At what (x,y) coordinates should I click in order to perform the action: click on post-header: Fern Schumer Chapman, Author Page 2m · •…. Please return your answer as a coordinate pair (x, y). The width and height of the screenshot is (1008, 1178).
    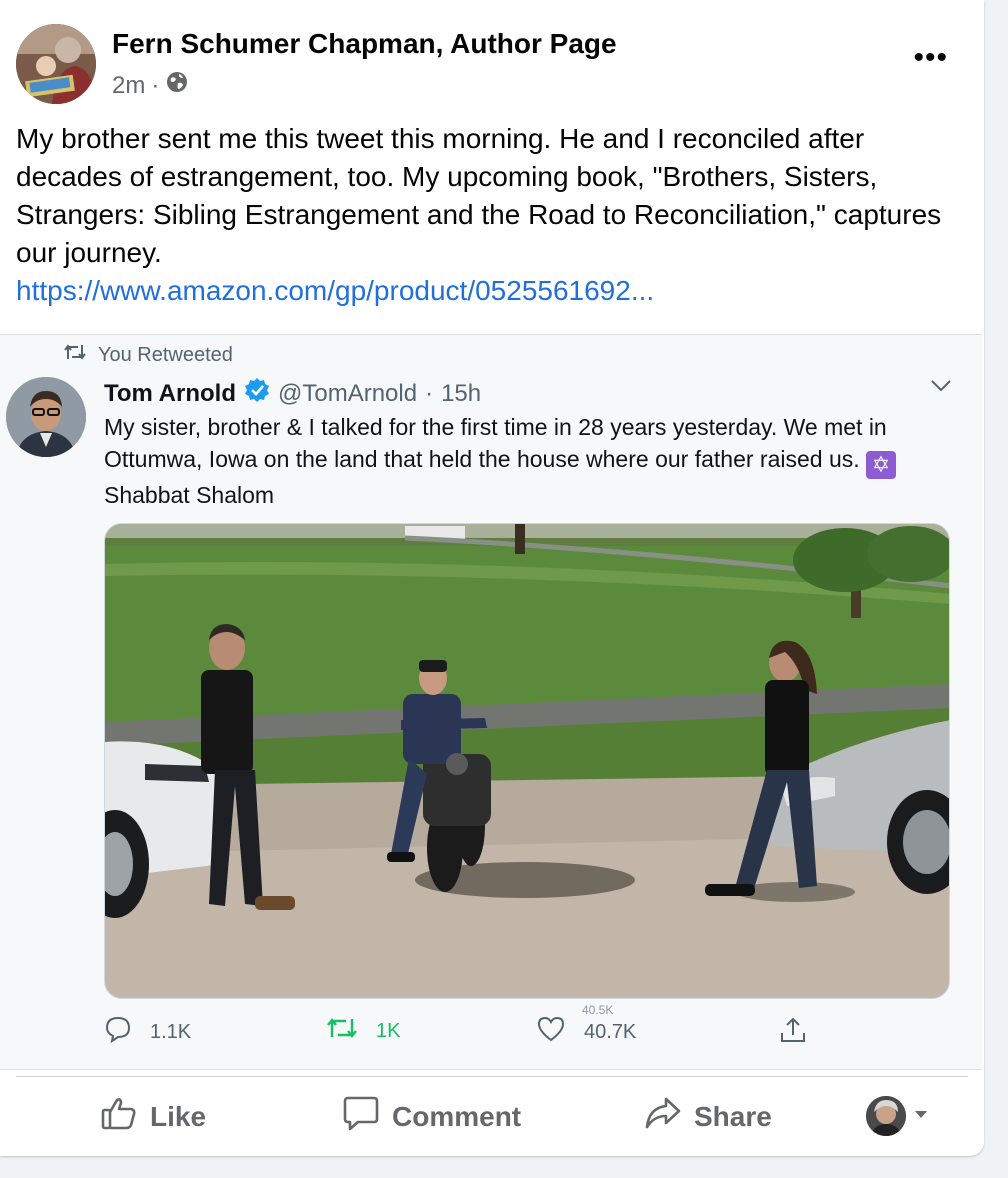
    Looking at the image, I should click on (492, 64).